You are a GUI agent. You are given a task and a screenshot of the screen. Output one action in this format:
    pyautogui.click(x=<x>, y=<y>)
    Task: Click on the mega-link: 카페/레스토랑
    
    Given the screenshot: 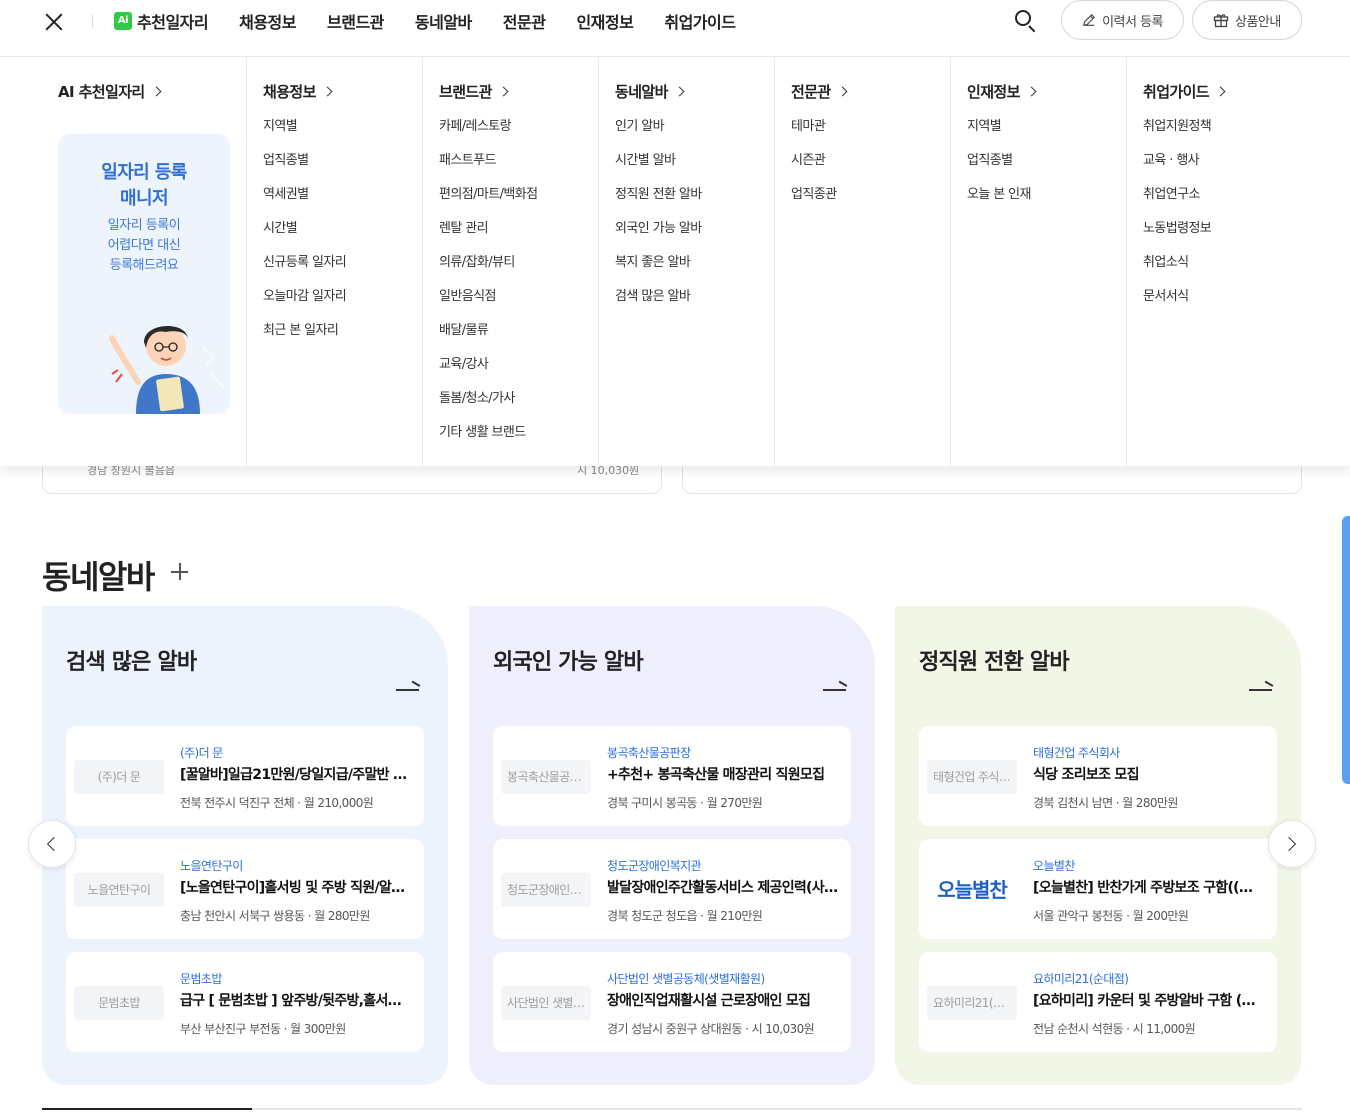 What is the action you would take?
    pyautogui.click(x=488, y=136)
    